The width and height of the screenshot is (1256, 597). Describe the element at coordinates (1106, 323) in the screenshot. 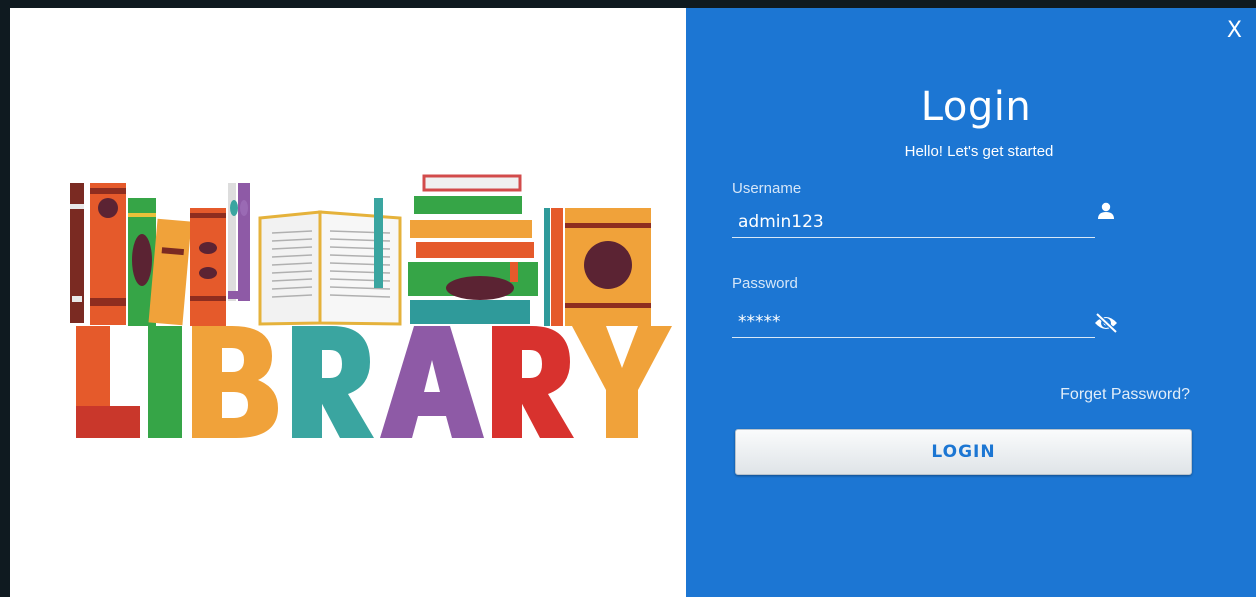

I see `eye-slash-icon` at that location.